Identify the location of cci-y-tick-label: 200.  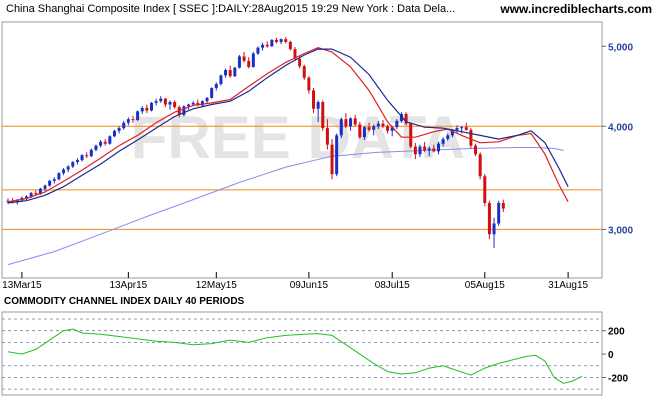
(616, 332).